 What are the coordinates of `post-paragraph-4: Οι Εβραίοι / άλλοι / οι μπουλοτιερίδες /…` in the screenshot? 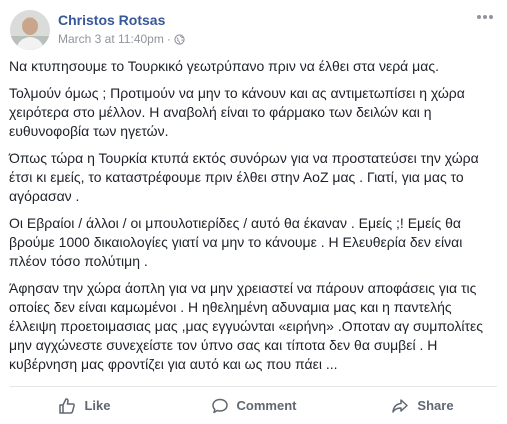 It's located at (236, 242).